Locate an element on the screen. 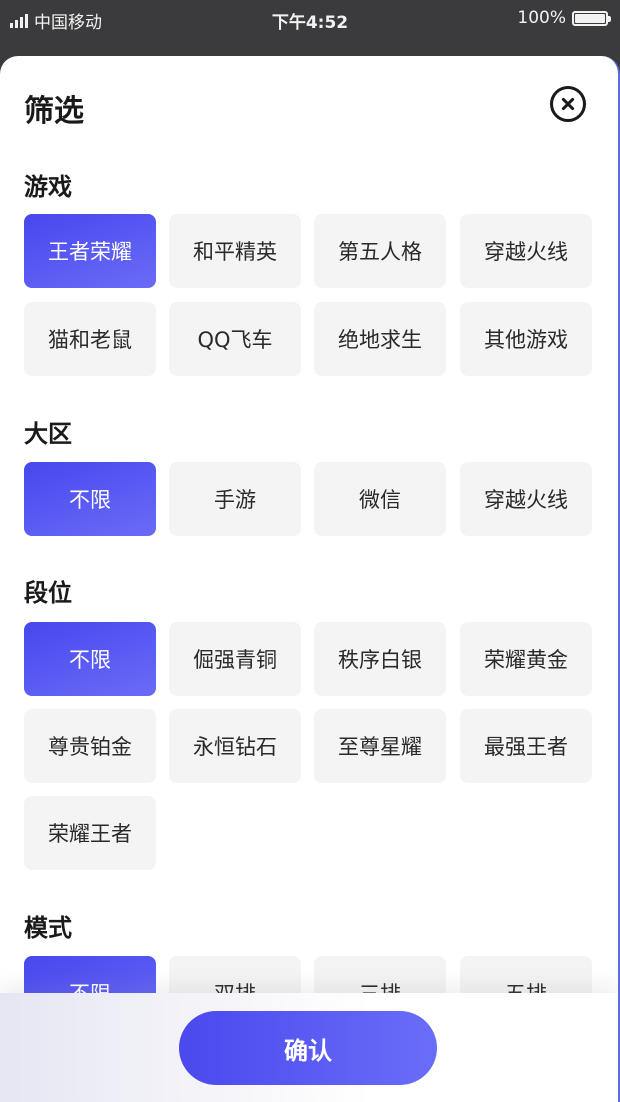  chip-region: 微信 is located at coordinates (380, 499).